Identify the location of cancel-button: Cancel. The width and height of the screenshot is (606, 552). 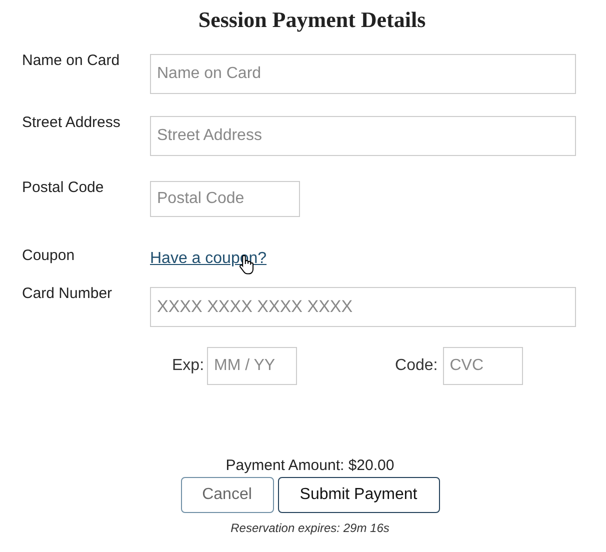
(227, 495).